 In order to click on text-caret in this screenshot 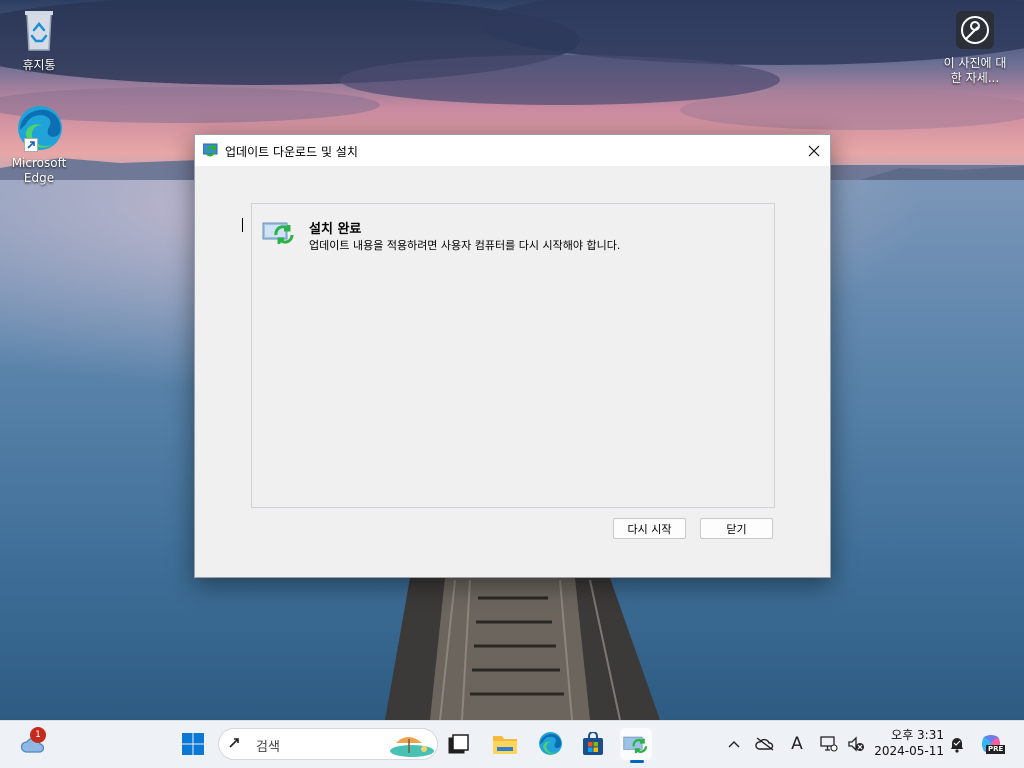, I will do `click(242, 225)`.